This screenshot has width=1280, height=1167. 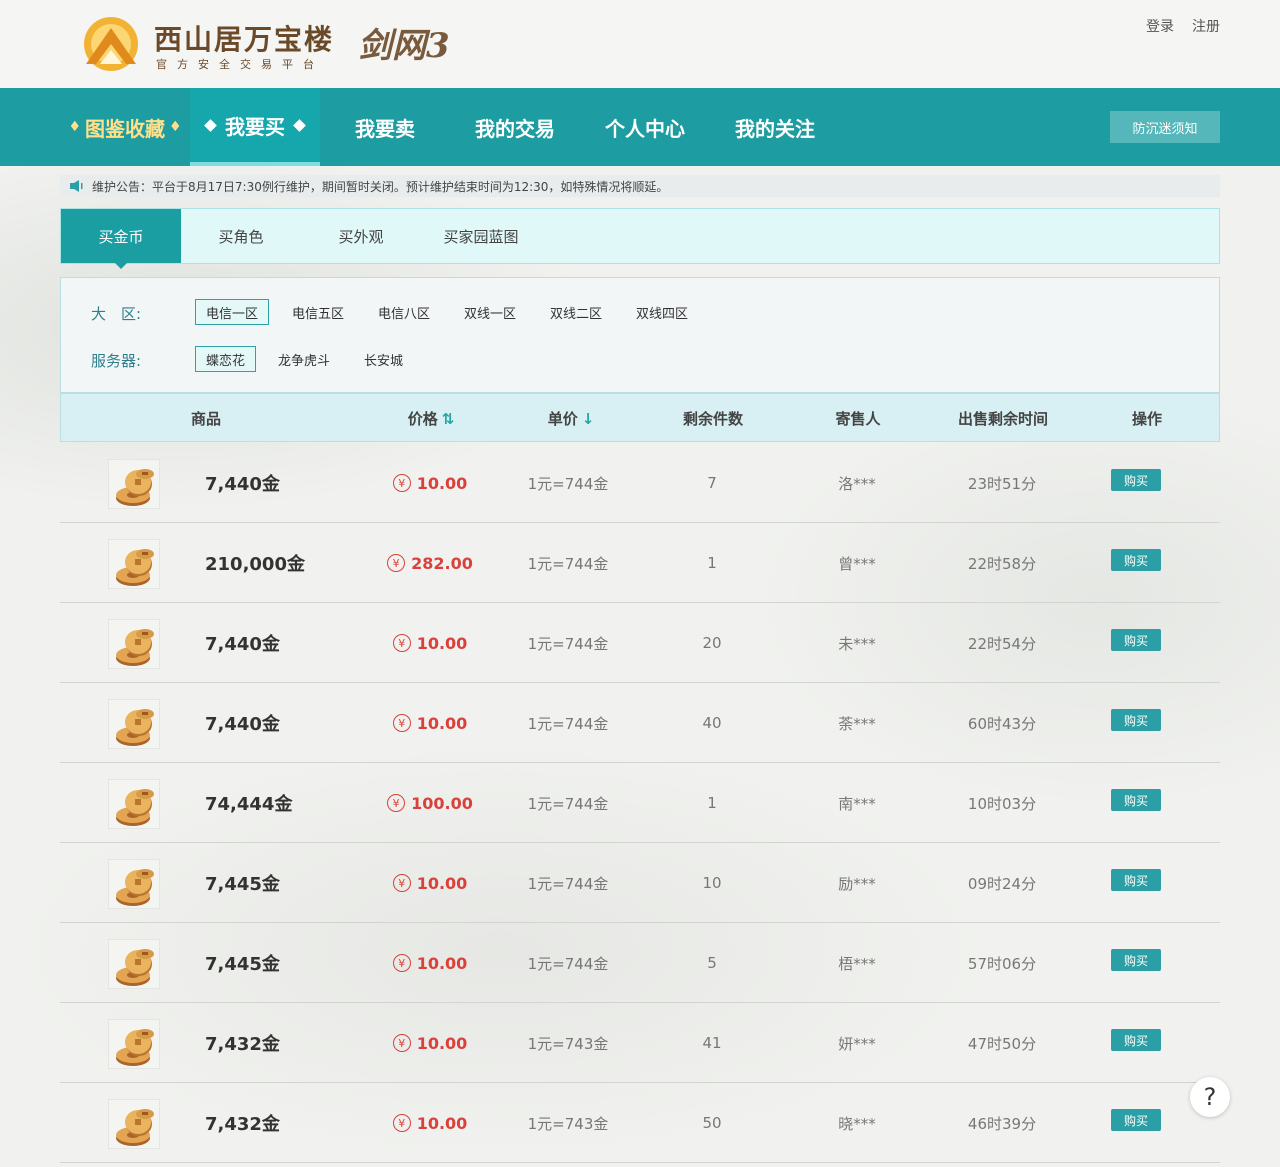 What do you see at coordinates (361, 236) in the screenshot?
I see `tab-buy-appearance: 买外观` at bounding box center [361, 236].